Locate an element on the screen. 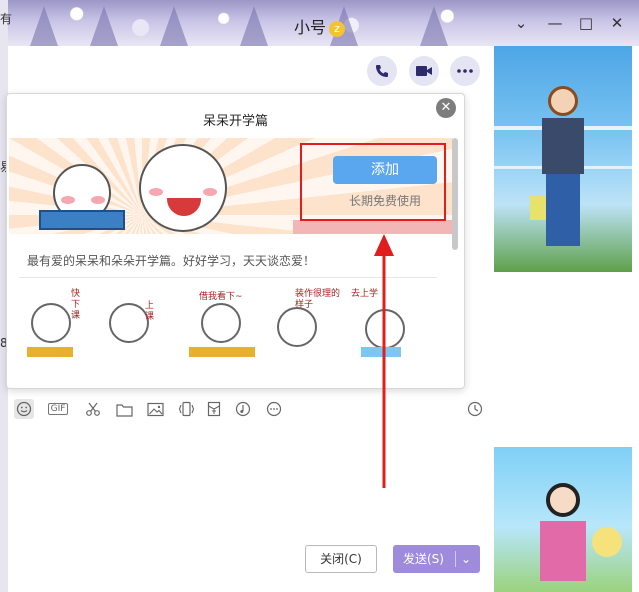 The height and width of the screenshot is (592, 639). clock-icon is located at coordinates (475, 409).